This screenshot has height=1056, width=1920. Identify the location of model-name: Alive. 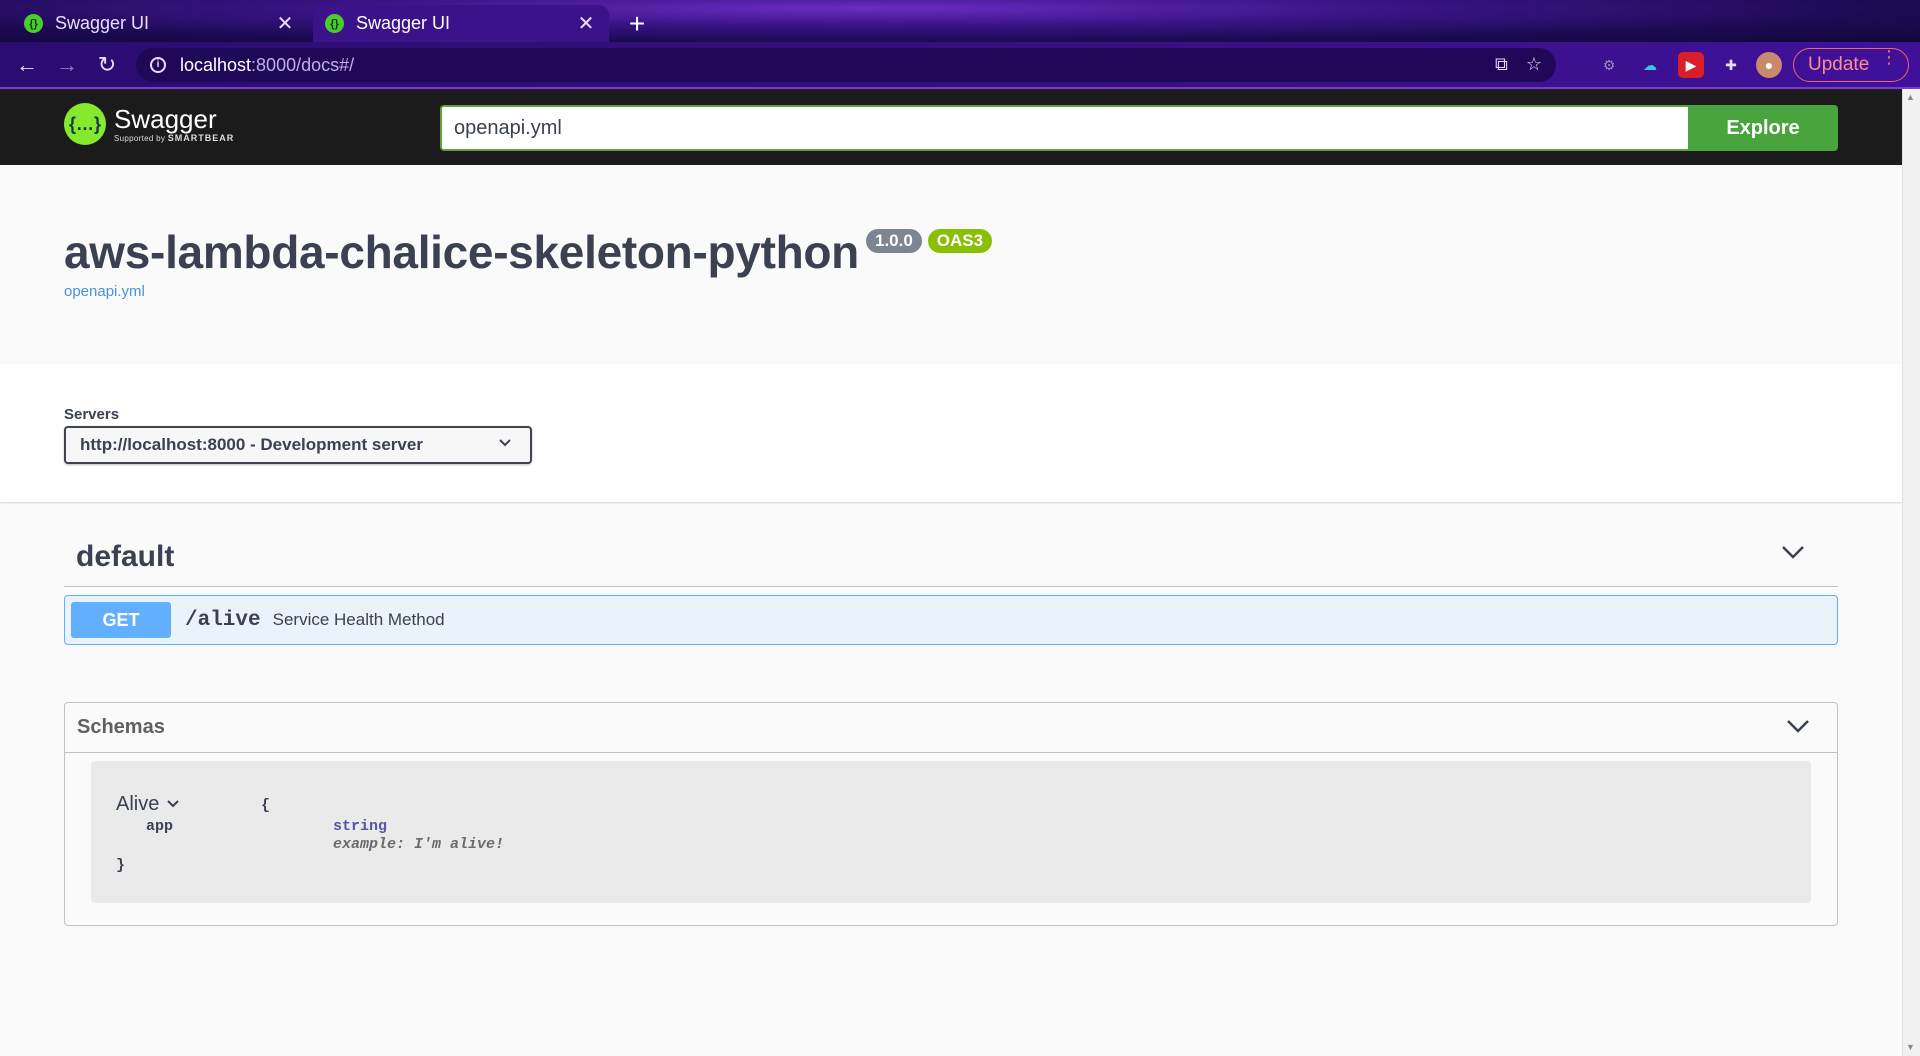
(138, 804).